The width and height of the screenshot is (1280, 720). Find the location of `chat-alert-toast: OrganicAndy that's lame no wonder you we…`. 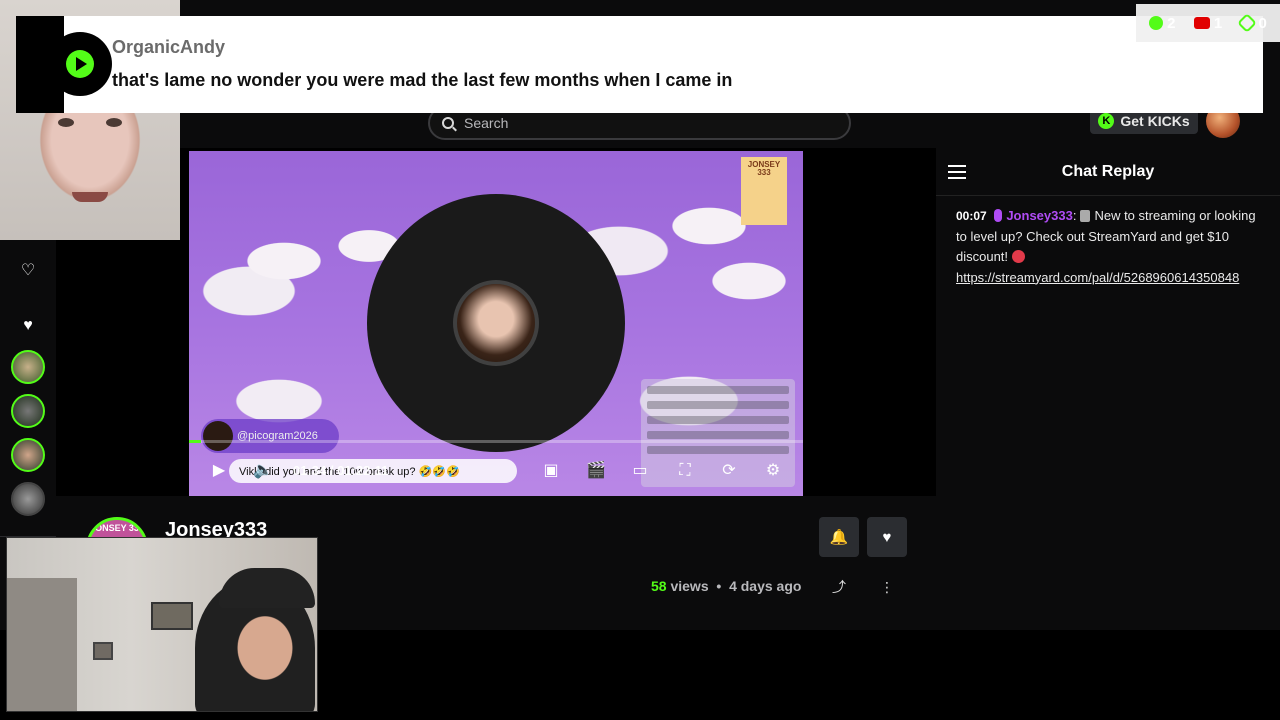

chat-alert-toast: OrganicAndy that's lame no wonder you we… is located at coordinates (639, 64).